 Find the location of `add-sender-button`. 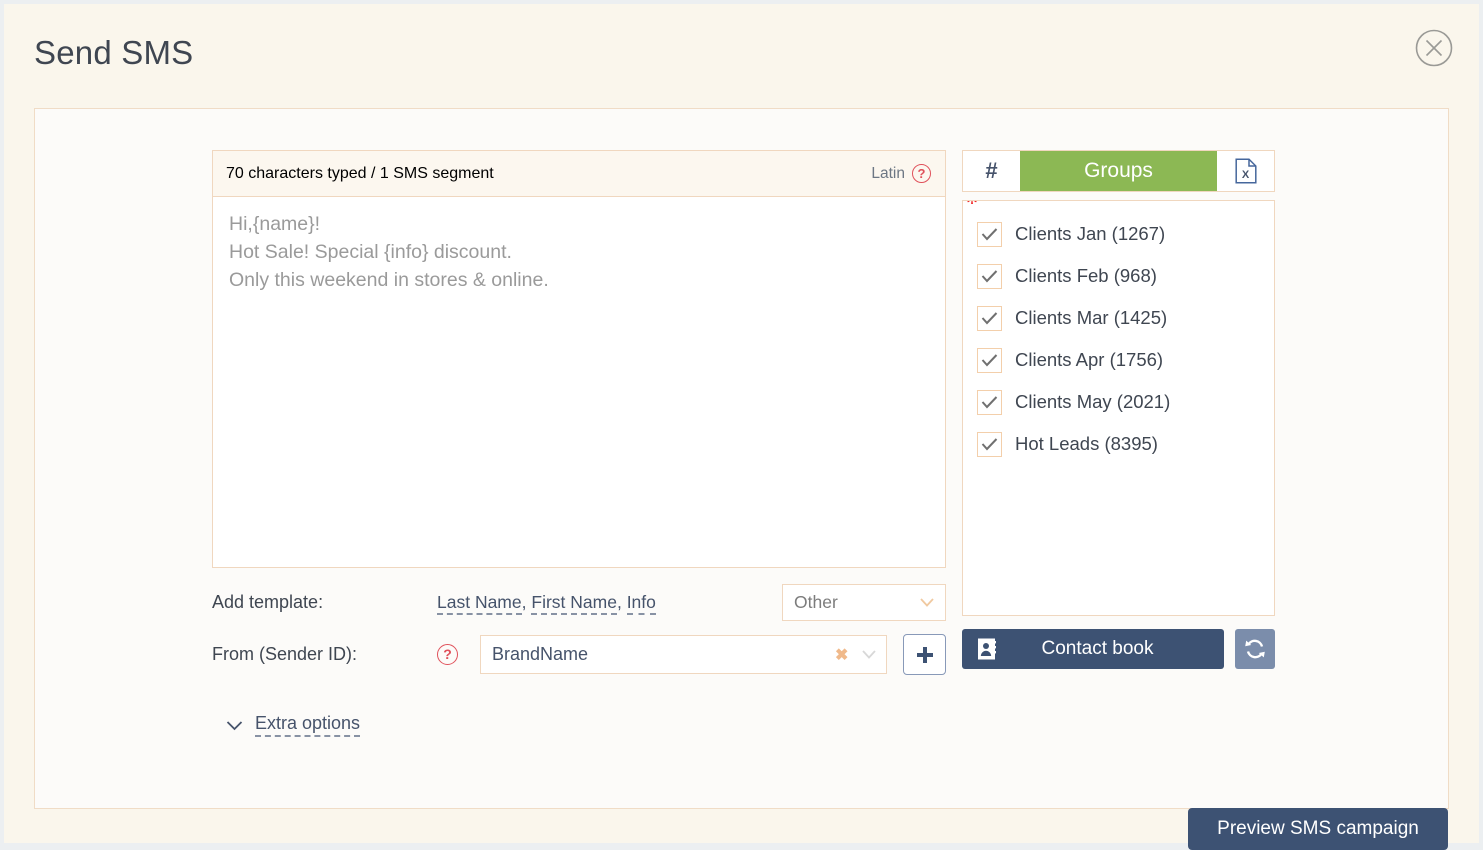

add-sender-button is located at coordinates (924, 654).